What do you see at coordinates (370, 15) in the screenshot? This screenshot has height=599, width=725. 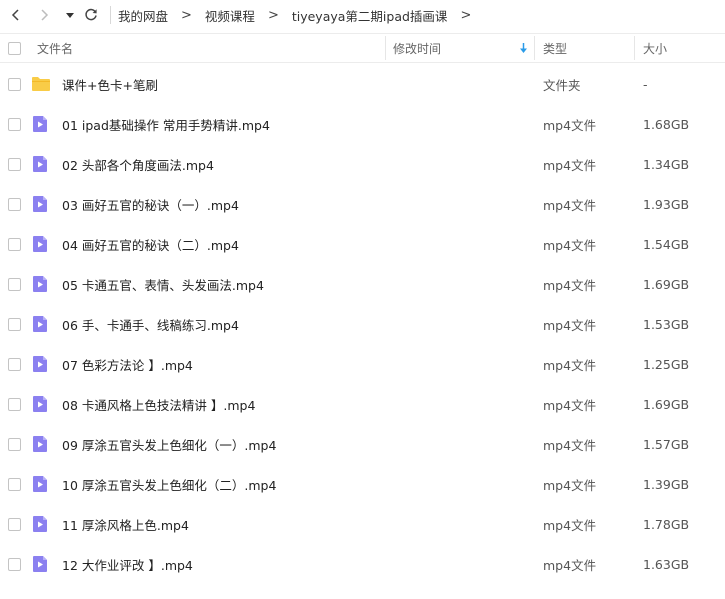 I see `breadcrumb-item: tiyeyaya第二期ipad插画课` at bounding box center [370, 15].